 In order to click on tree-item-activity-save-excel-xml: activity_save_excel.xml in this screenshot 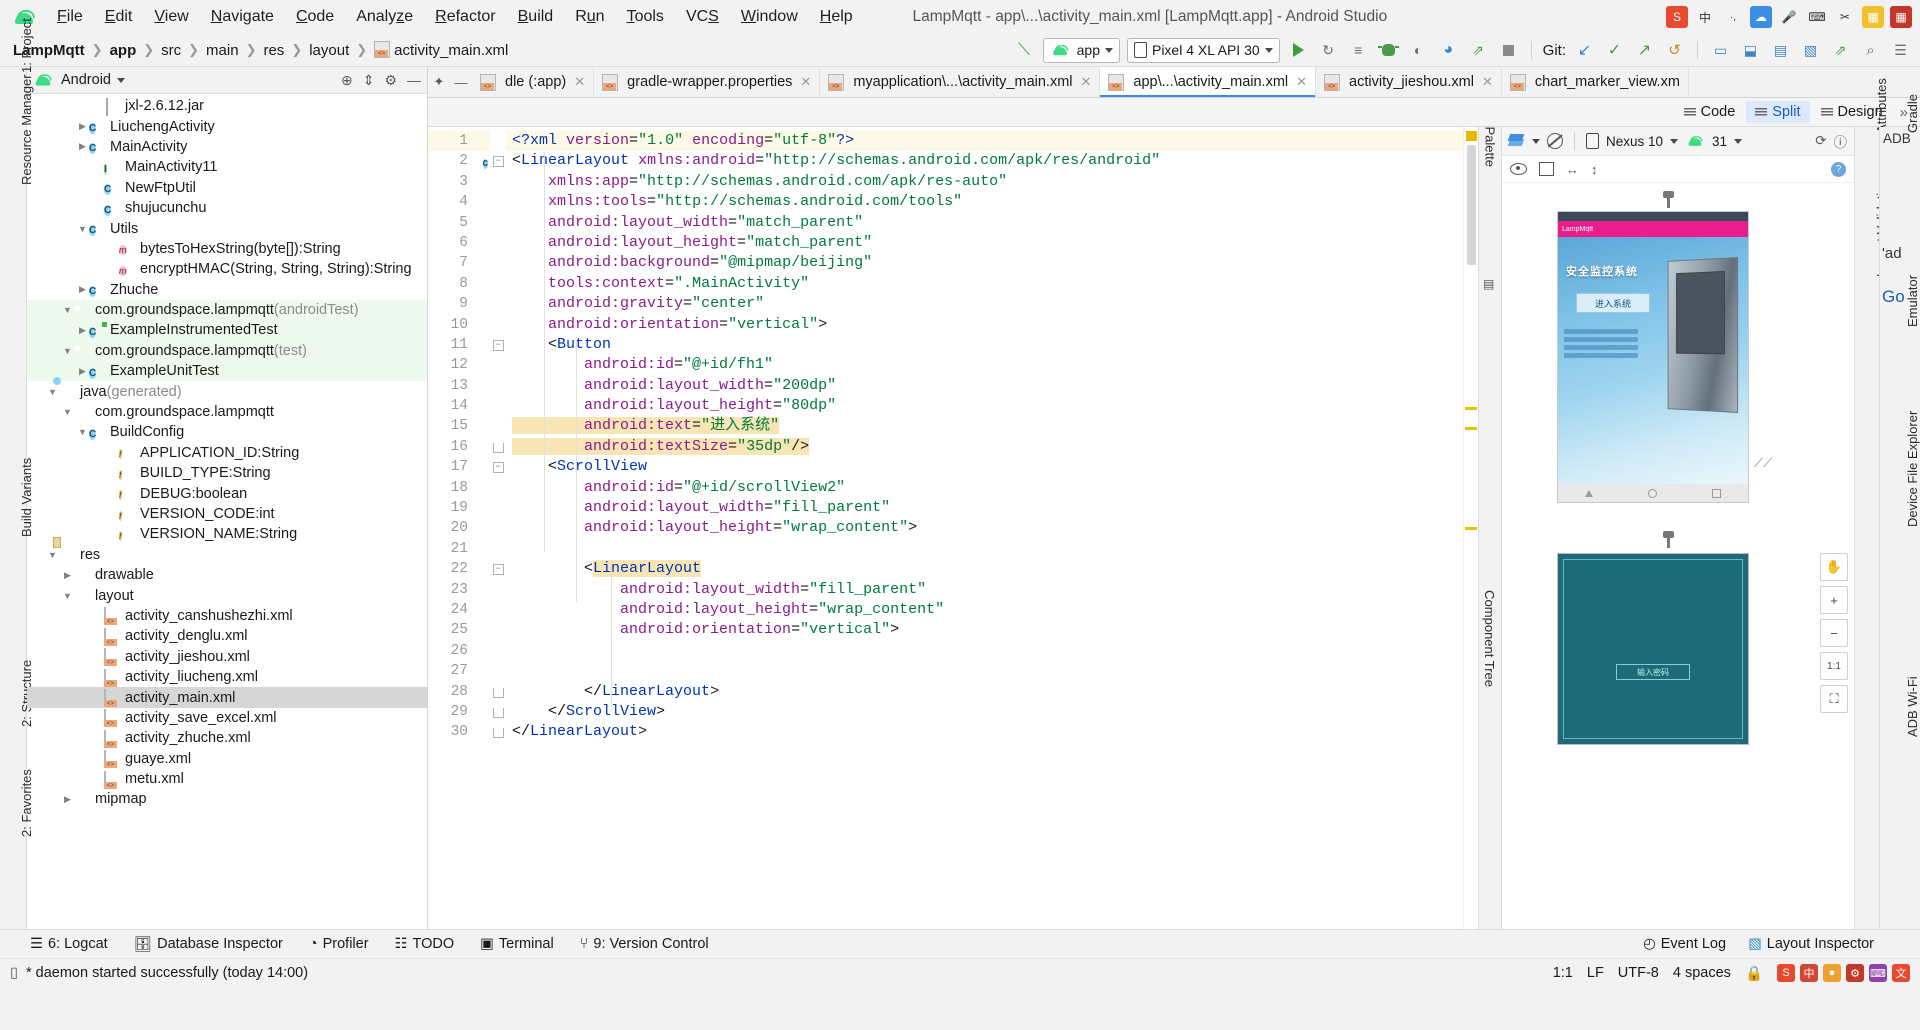, I will do `click(227, 718)`.